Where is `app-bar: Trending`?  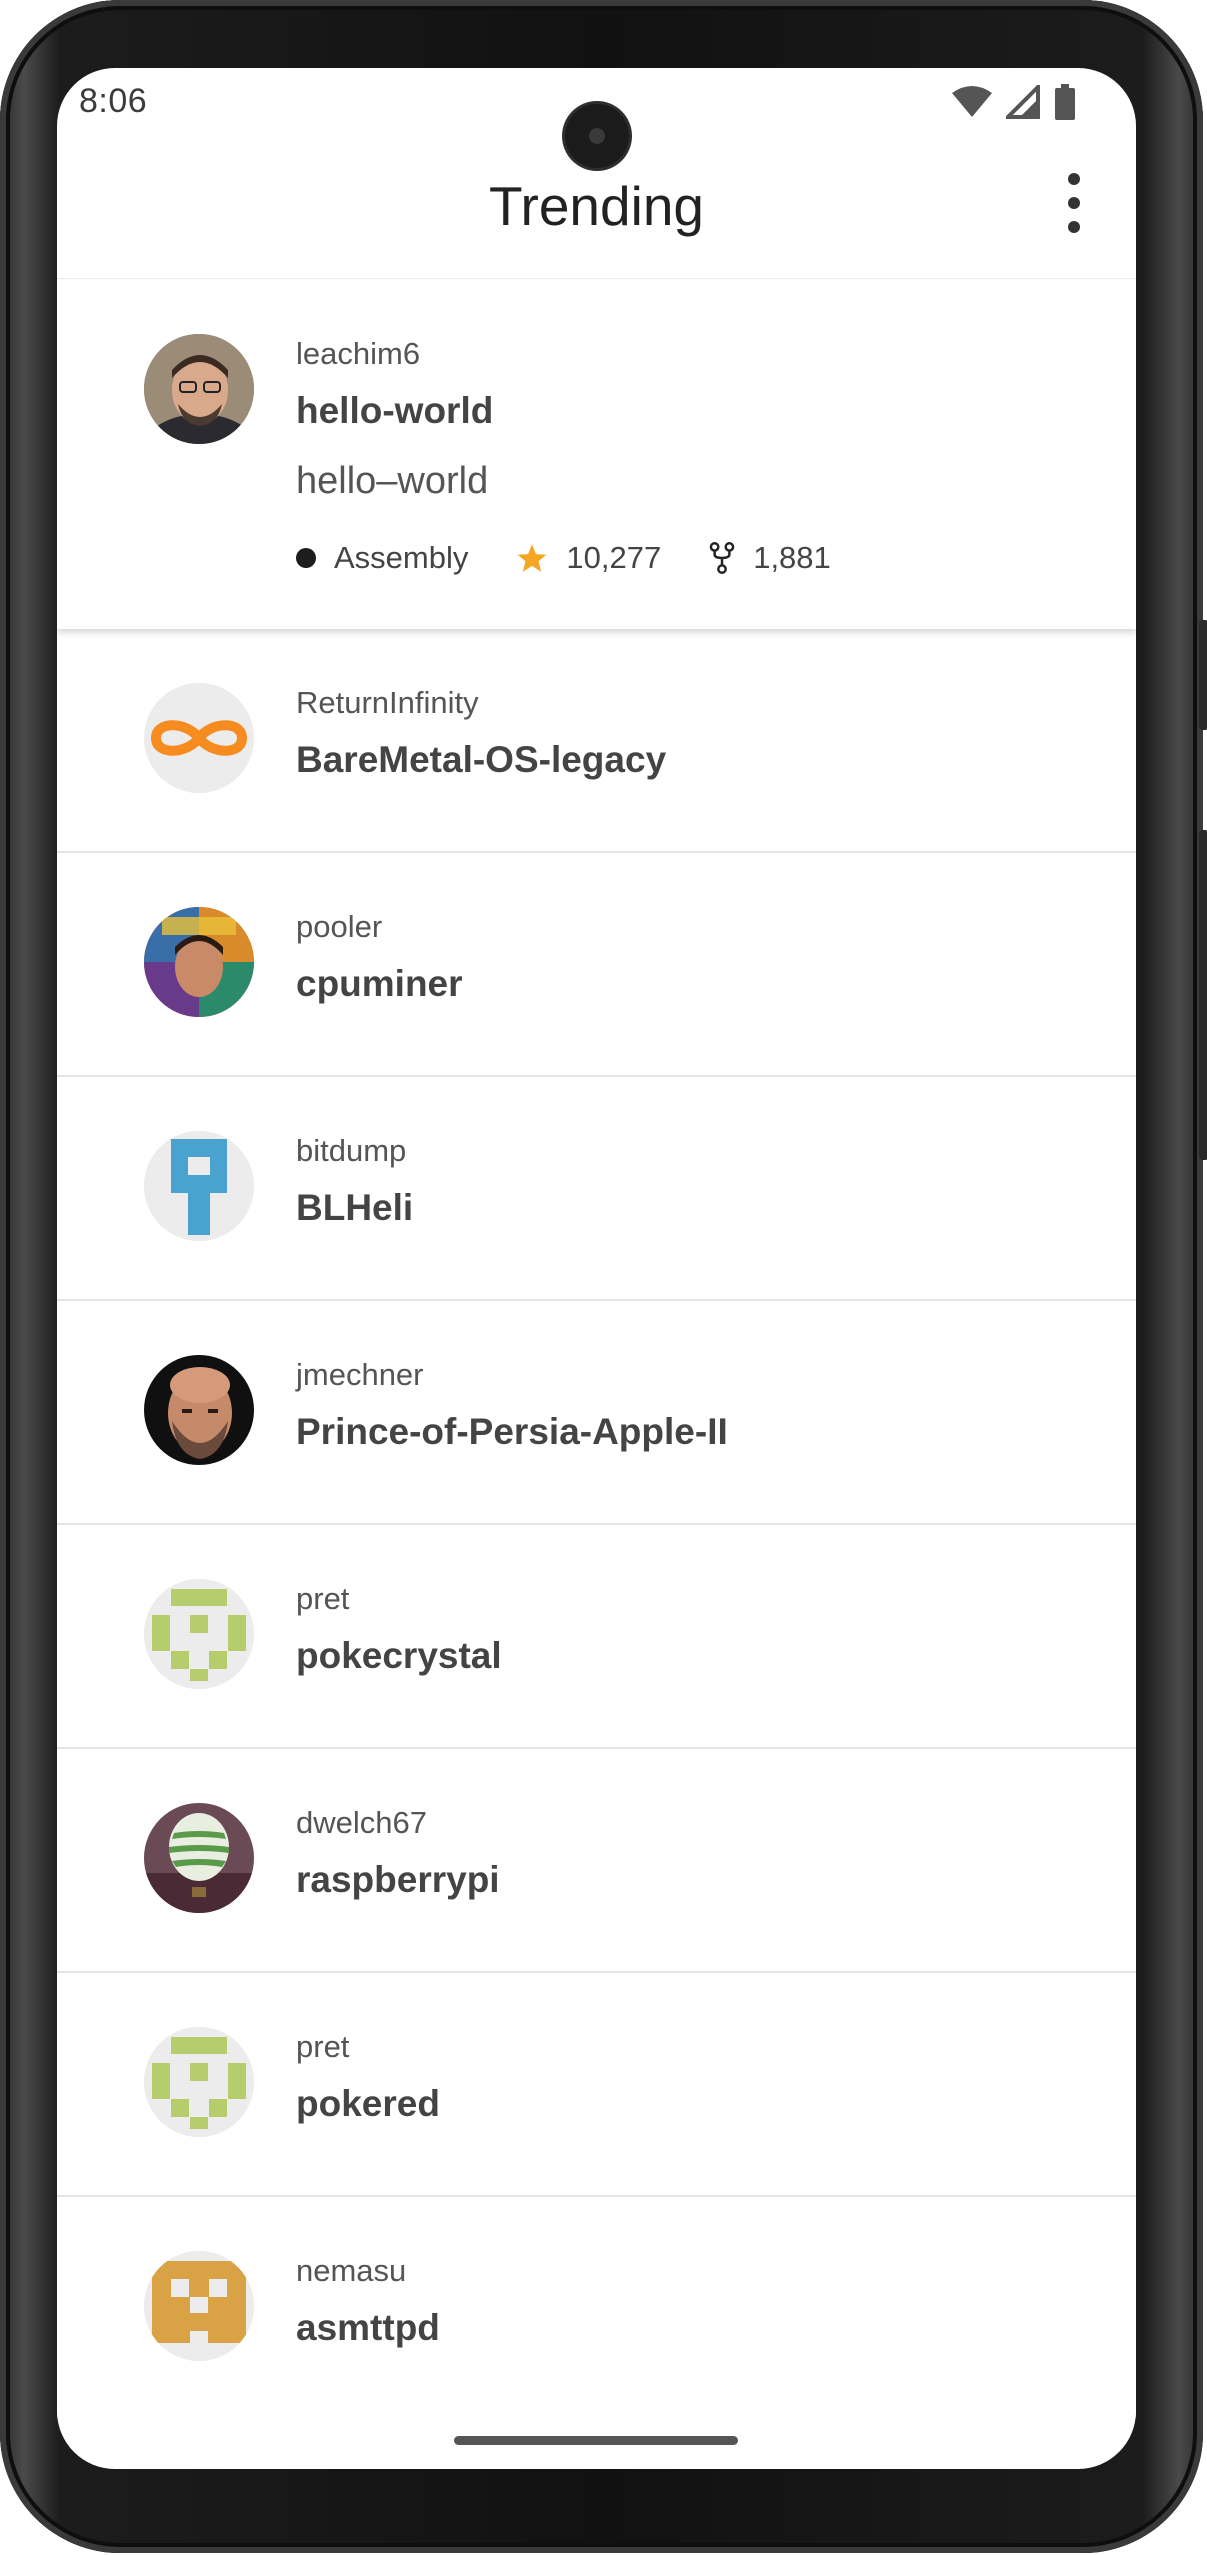
app-bar: Trending is located at coordinates (596, 208).